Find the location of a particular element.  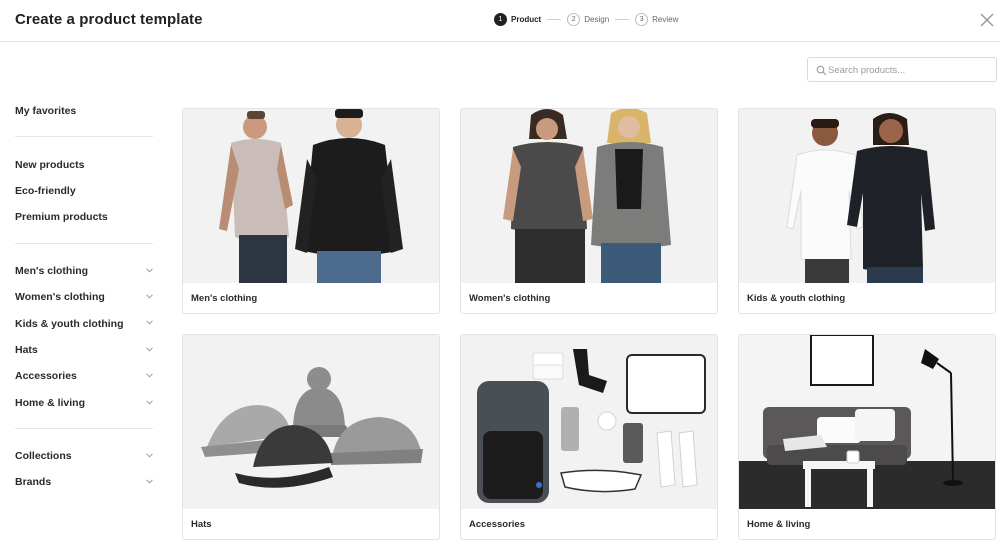

sidebar-item-new-products: New products is located at coordinates (85, 164).